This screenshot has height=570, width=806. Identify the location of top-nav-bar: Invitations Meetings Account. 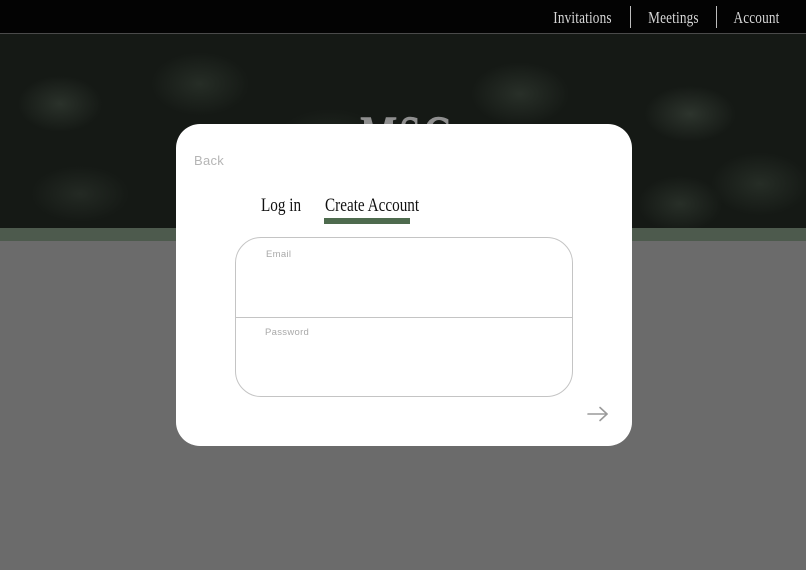
(403, 17).